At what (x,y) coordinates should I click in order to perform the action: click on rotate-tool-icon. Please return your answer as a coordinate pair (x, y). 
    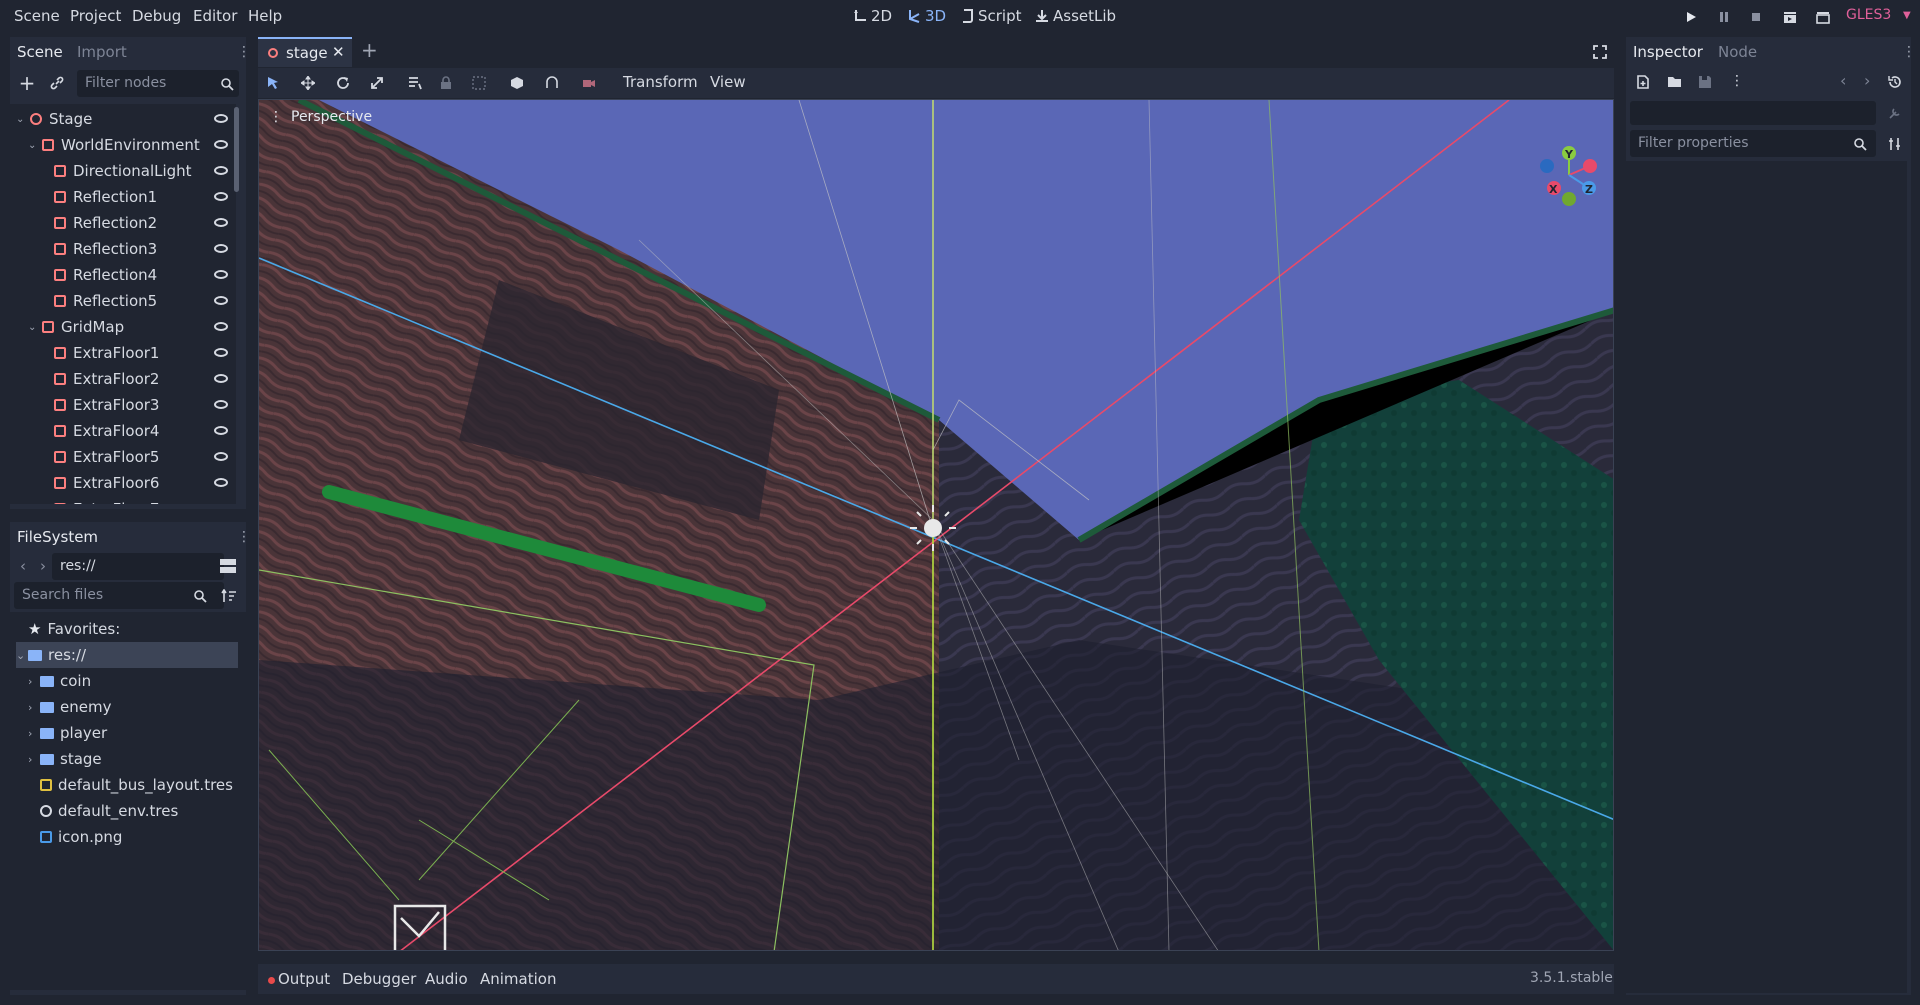
    Looking at the image, I should click on (343, 83).